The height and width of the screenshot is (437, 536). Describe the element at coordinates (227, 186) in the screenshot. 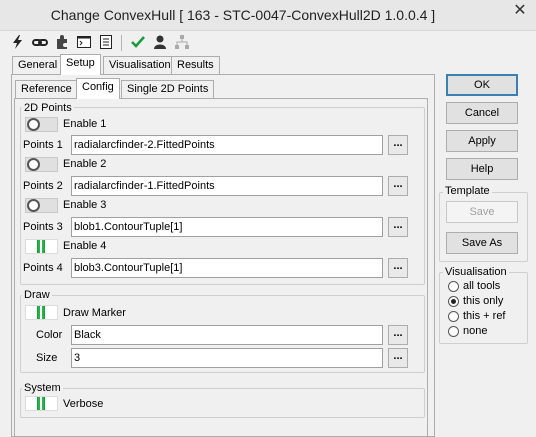

I see `points-2-field: radialarcfinder-1.FittedPoints` at that location.